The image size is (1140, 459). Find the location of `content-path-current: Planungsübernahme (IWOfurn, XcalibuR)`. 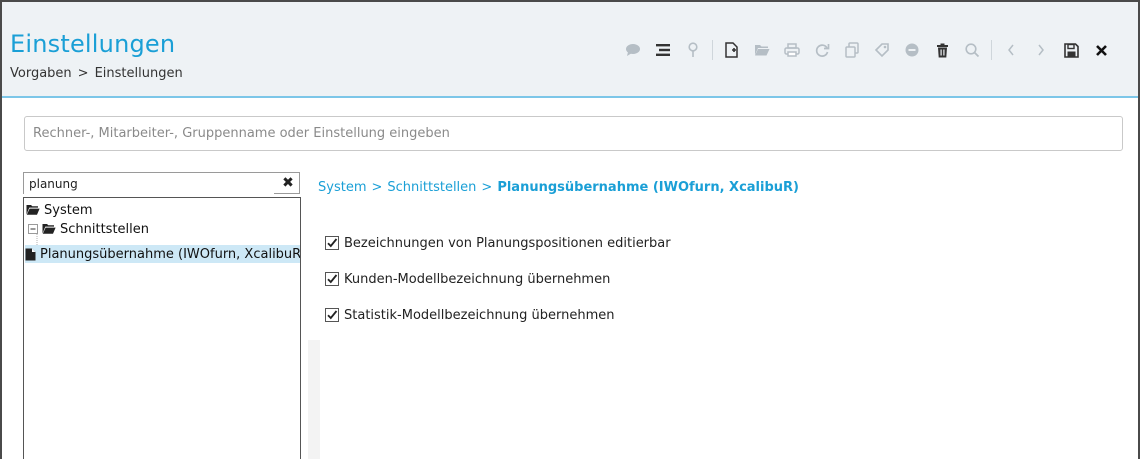

content-path-current: Planungsübernahme (IWOfurn, XcalibuR) is located at coordinates (648, 187).